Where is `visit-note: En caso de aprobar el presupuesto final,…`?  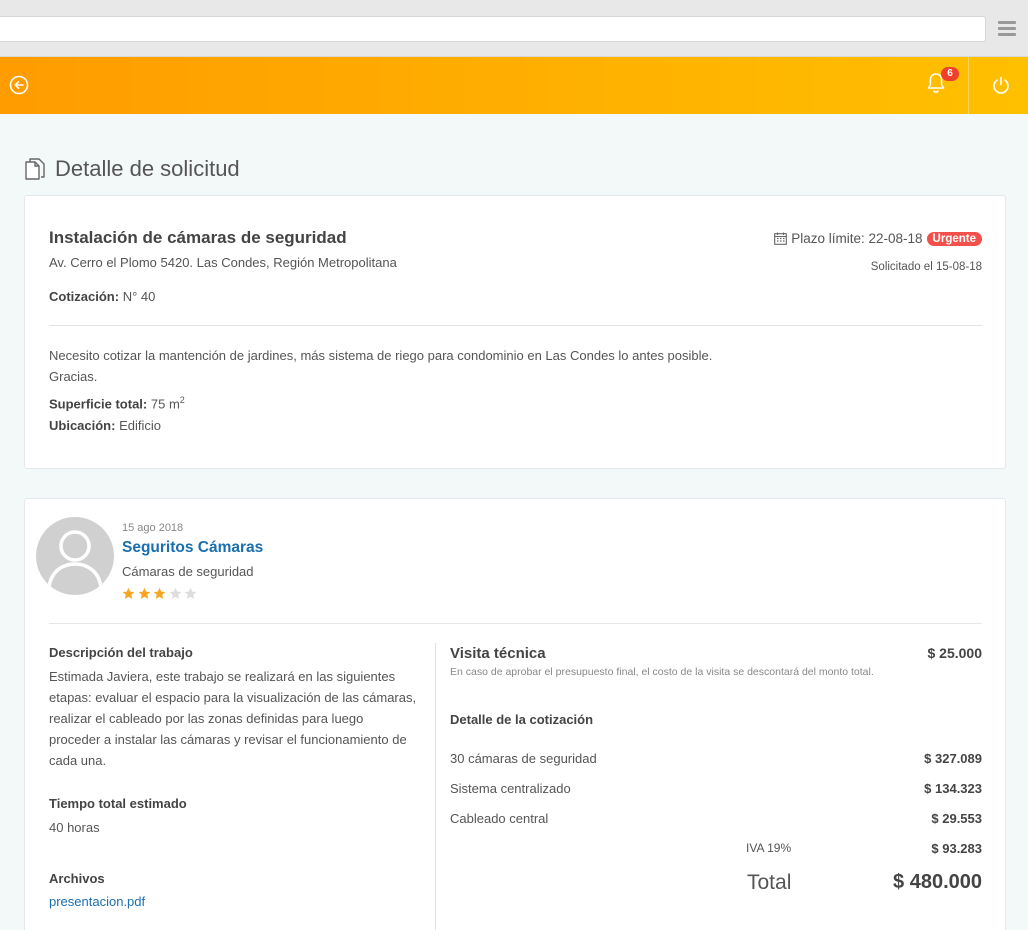
visit-note: En caso de aprobar el presupuesto final,… is located at coordinates (662, 672).